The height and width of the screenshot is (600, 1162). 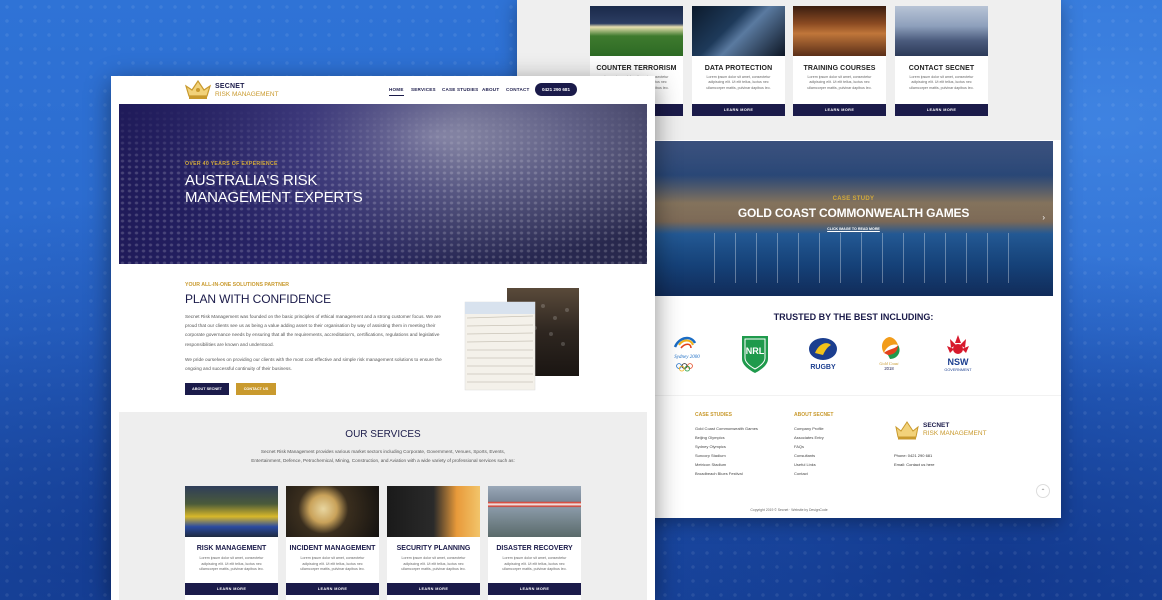 I want to click on commonwealth-games-icon: Gold Coast 2018, so click(x=889, y=354).